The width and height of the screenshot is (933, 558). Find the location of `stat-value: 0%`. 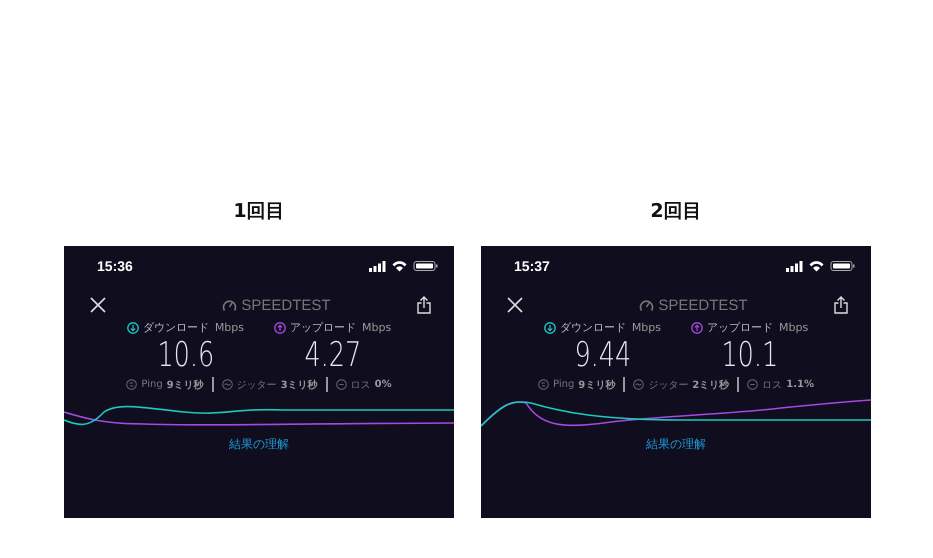

stat-value: 0% is located at coordinates (383, 384).